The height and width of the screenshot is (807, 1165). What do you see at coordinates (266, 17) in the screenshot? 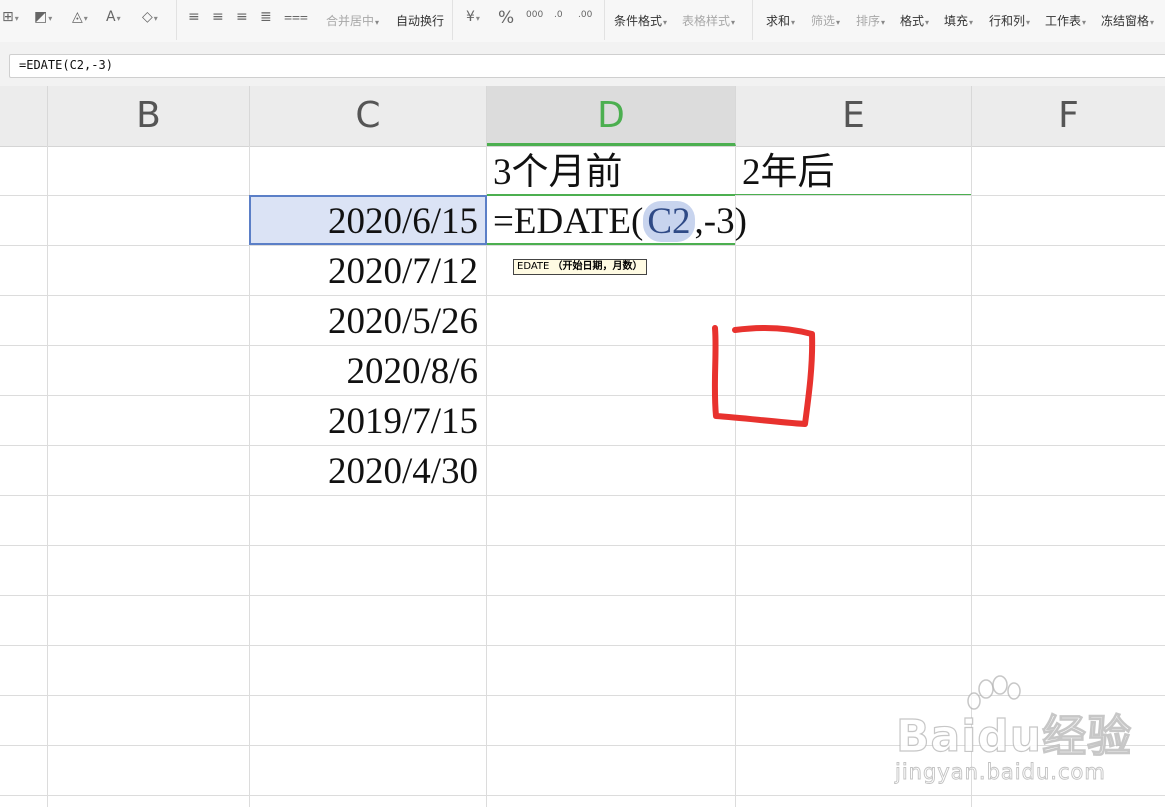
I see `justify-icon: ≣` at bounding box center [266, 17].